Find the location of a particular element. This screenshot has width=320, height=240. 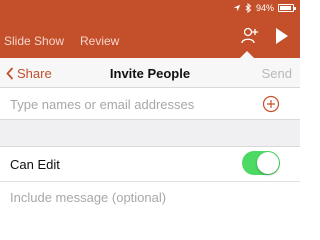

status-bar: 94% is located at coordinates (264, 8).